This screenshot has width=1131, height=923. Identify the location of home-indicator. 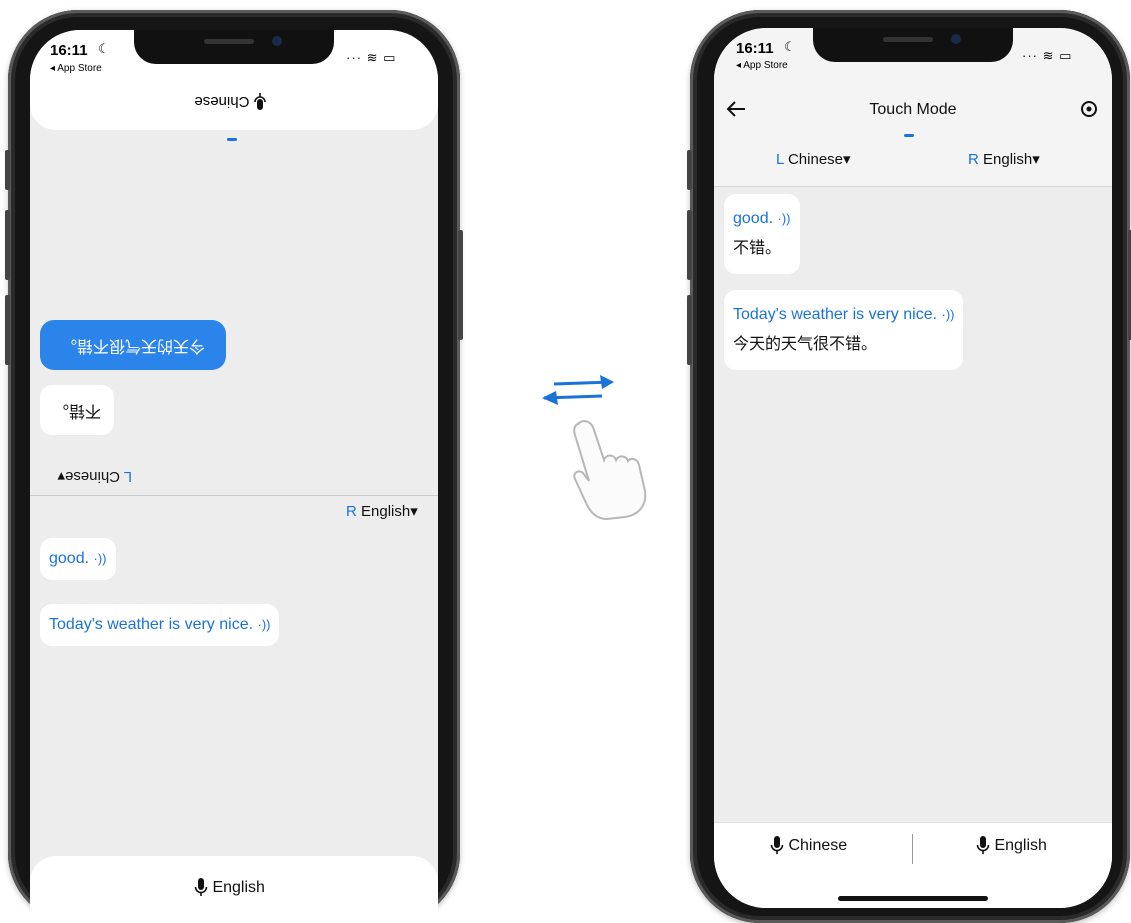
(913, 898).